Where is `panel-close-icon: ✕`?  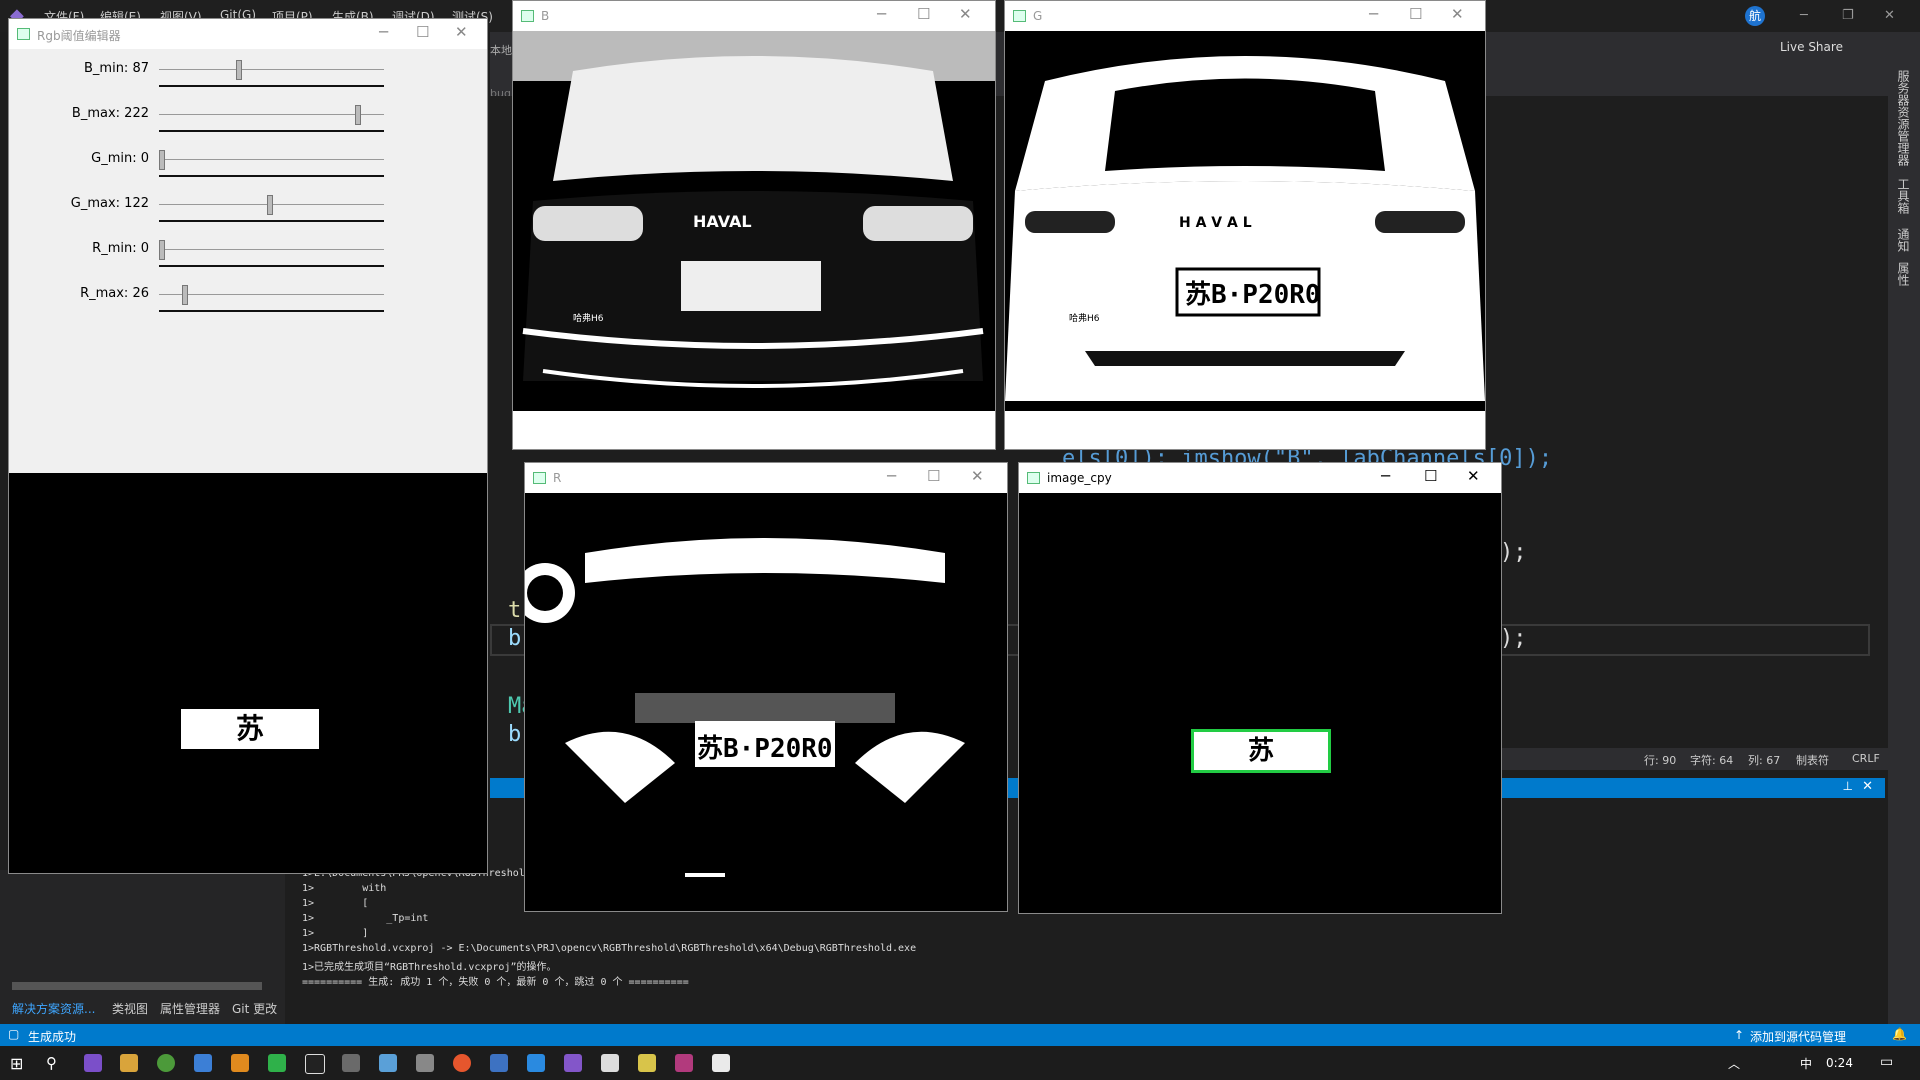 panel-close-icon: ✕ is located at coordinates (1867, 786).